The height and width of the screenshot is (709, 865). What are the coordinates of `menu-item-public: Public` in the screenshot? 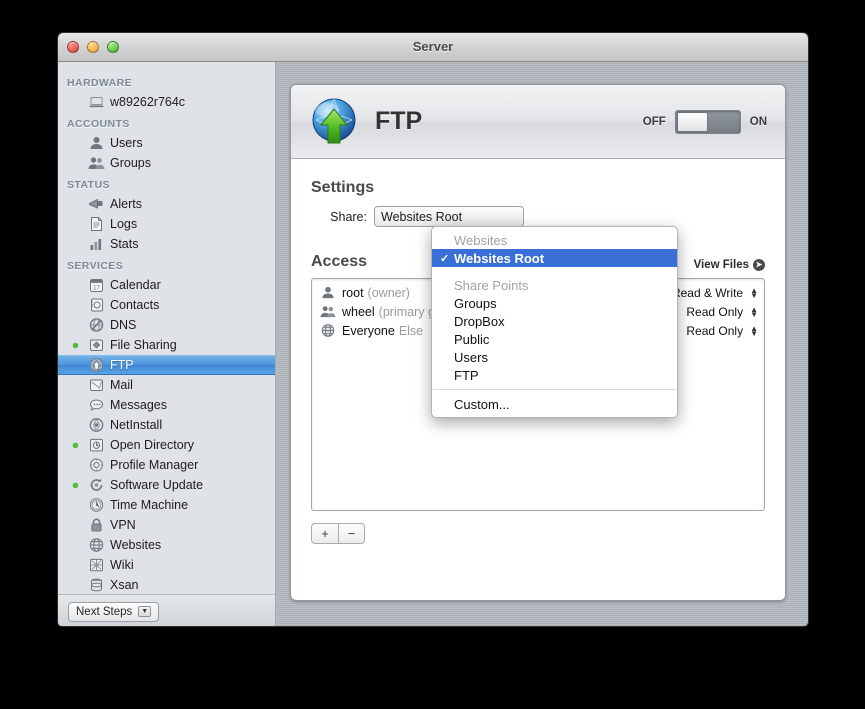 It's located at (554, 339).